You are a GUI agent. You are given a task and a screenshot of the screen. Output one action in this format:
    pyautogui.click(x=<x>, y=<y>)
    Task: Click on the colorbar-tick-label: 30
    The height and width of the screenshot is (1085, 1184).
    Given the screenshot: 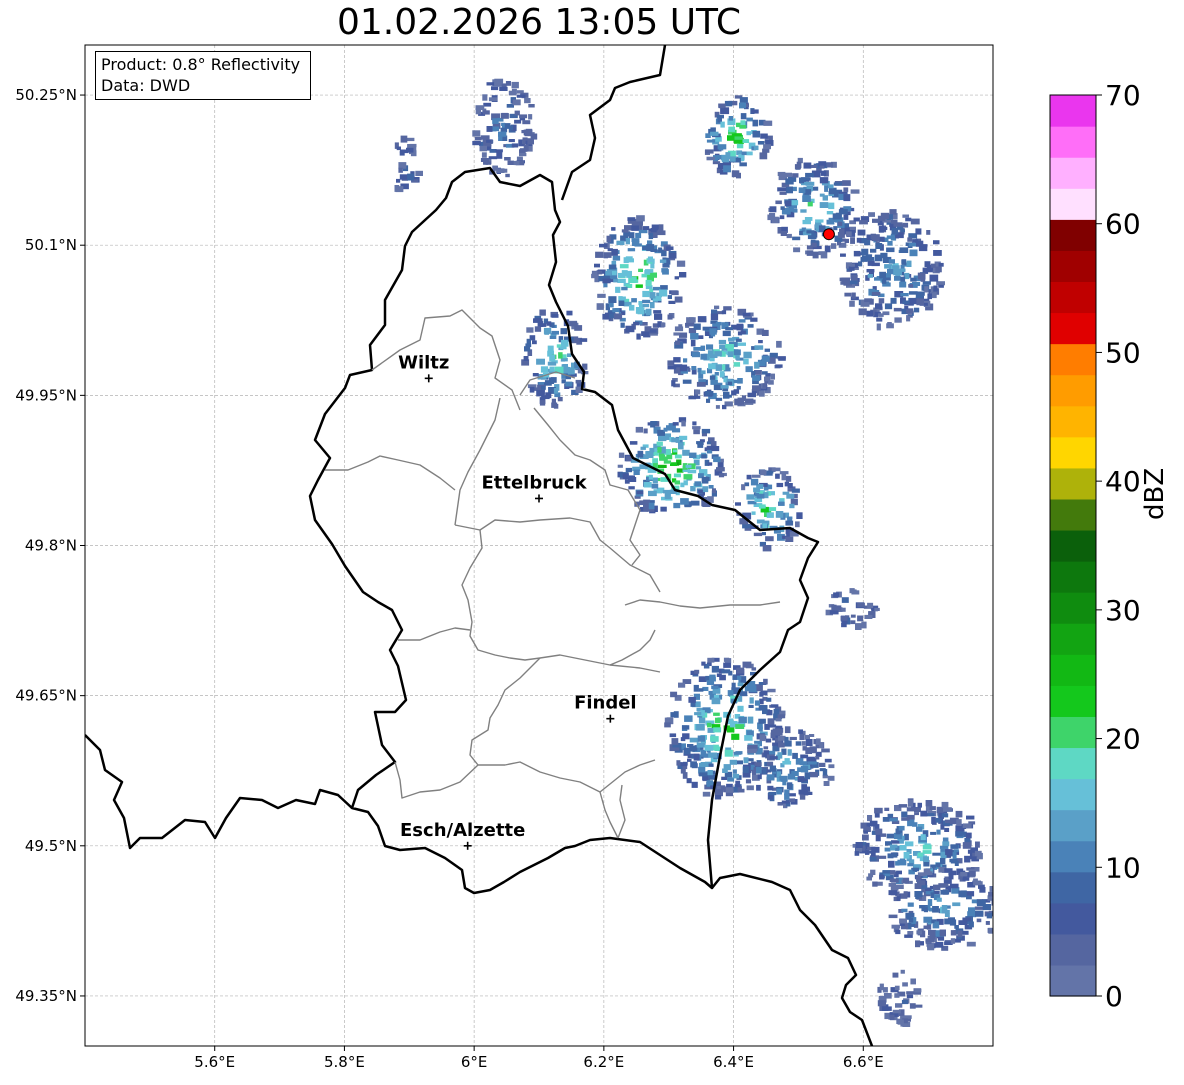 What is the action you would take?
    pyautogui.click(x=1123, y=610)
    